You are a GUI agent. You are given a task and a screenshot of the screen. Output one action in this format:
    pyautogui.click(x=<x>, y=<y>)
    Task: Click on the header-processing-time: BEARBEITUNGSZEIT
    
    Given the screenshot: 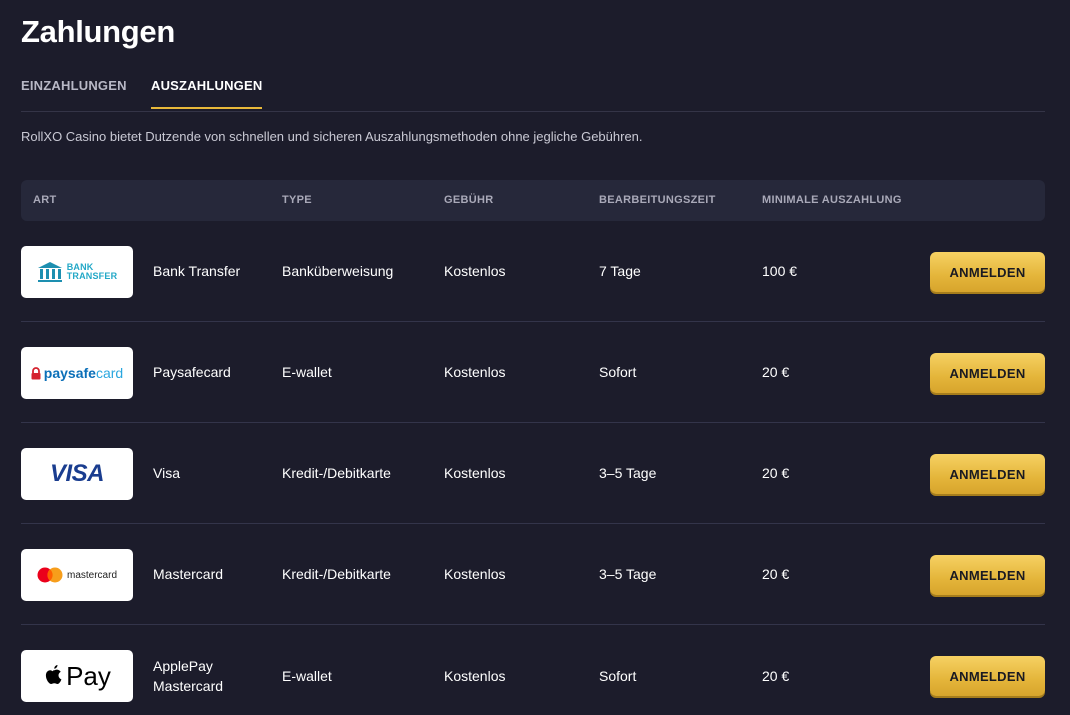 What is the action you would take?
    pyautogui.click(x=657, y=200)
    